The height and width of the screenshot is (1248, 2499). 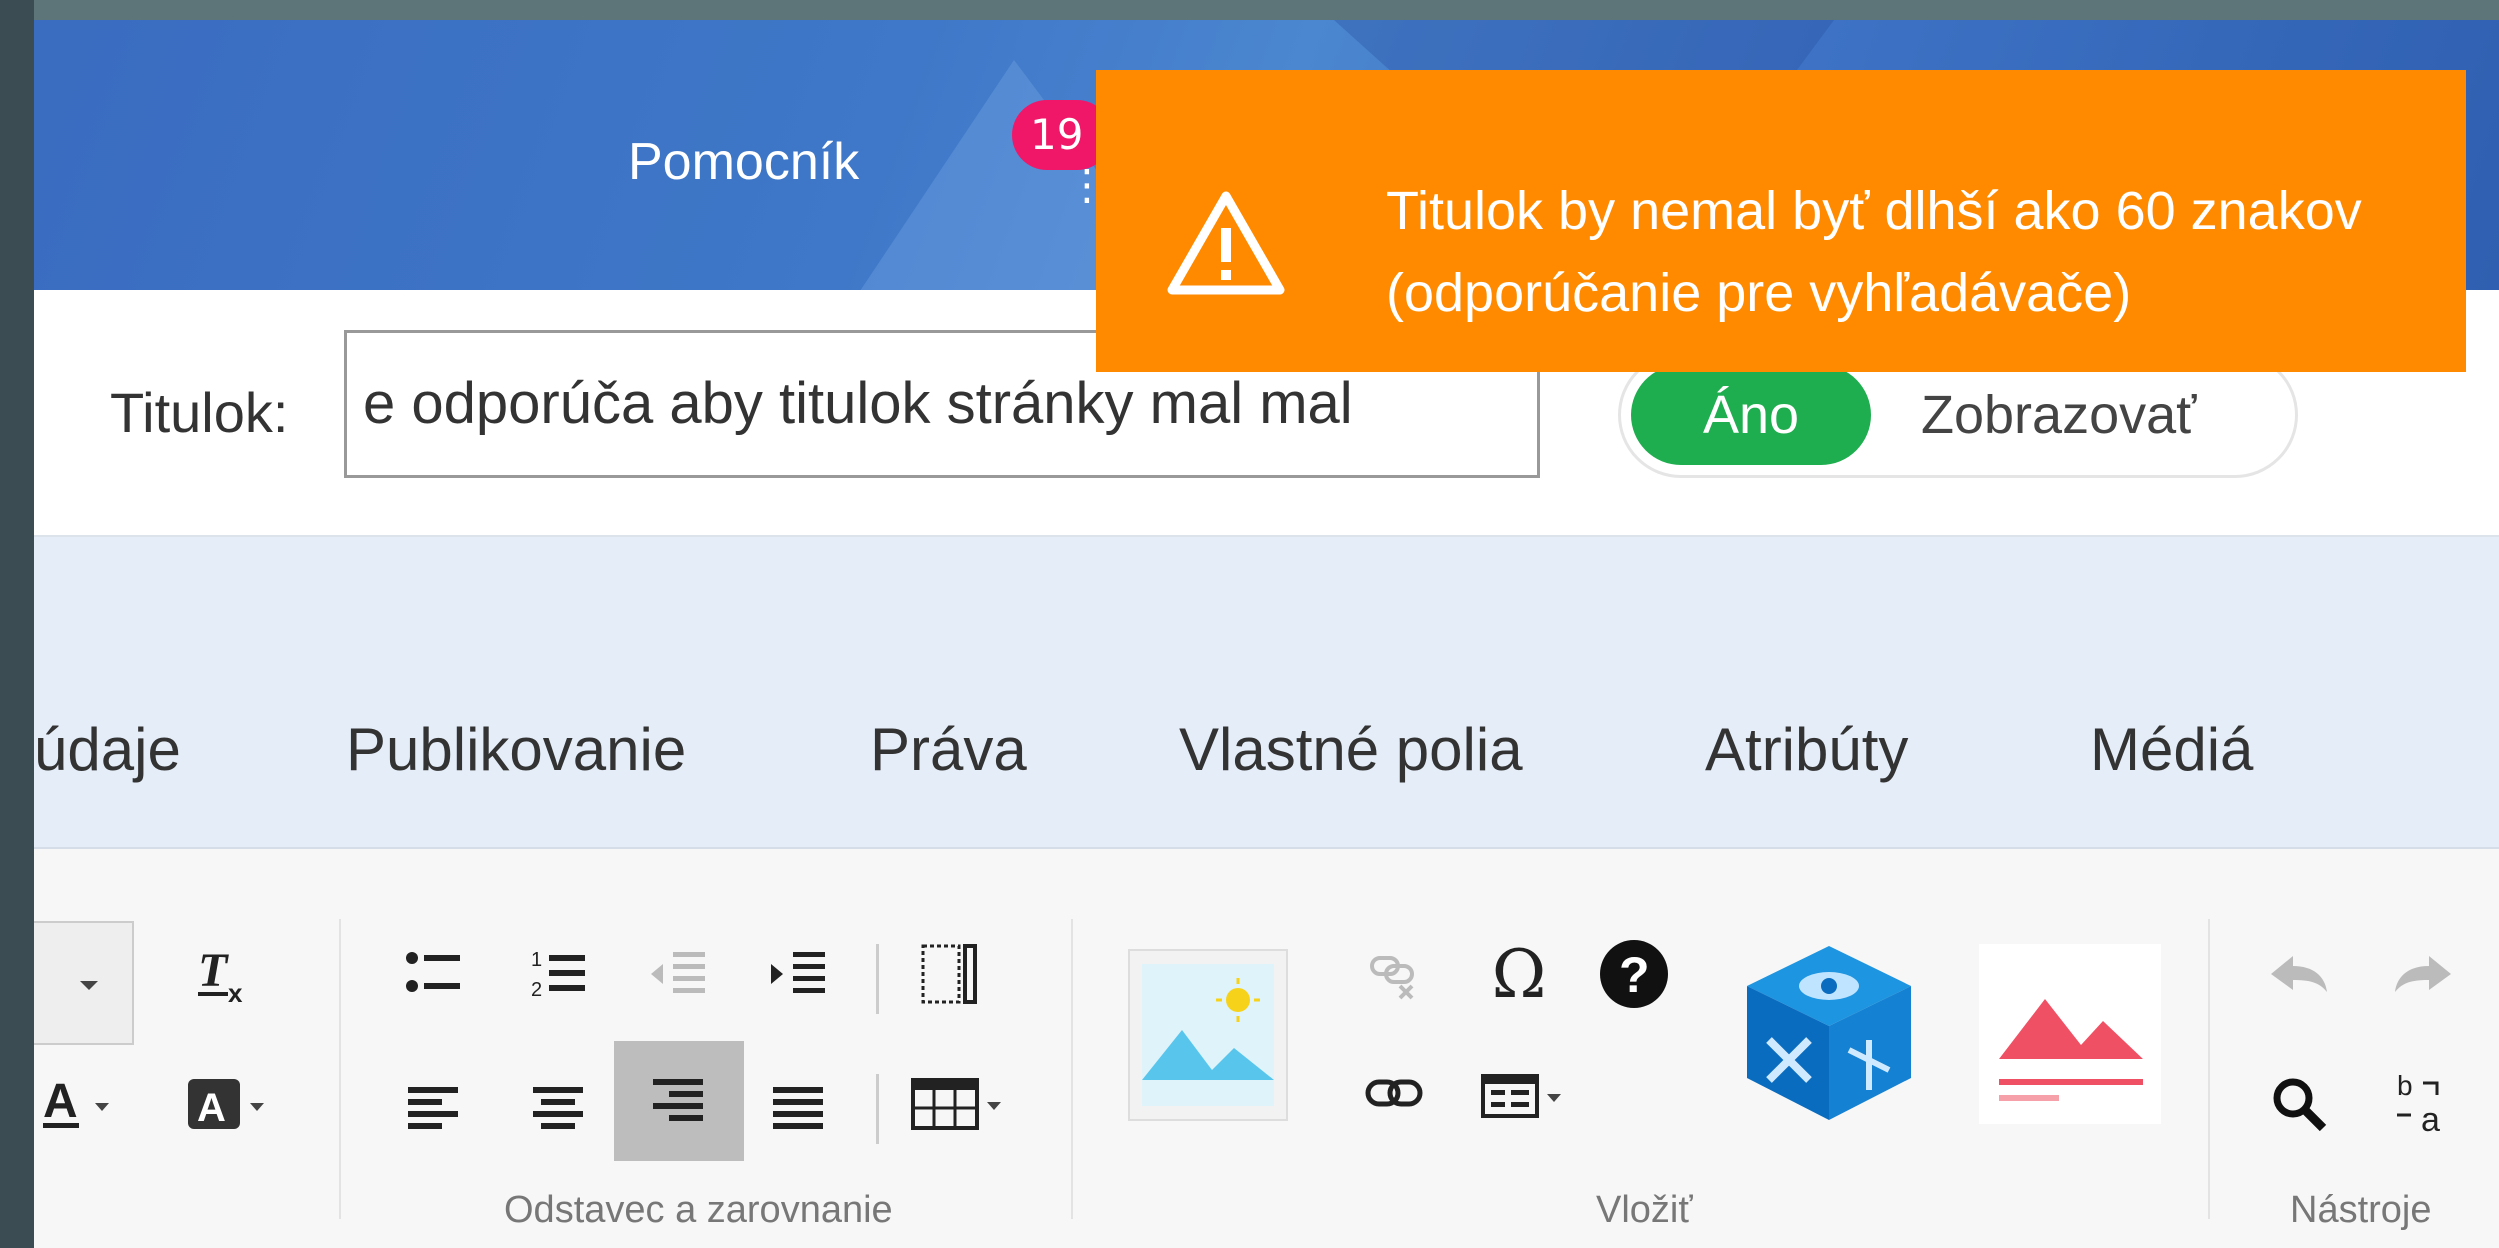 I want to click on tab-publikovanie: Publikovanie, so click(x=516, y=749).